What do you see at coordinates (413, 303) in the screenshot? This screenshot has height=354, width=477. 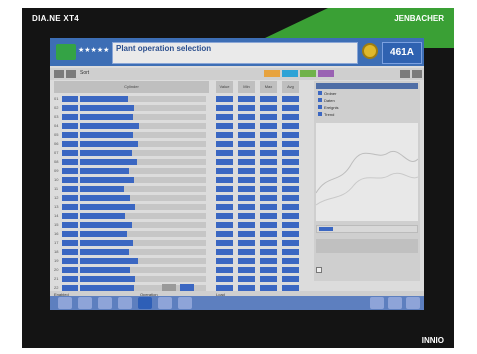 I see `exit-icon` at bounding box center [413, 303].